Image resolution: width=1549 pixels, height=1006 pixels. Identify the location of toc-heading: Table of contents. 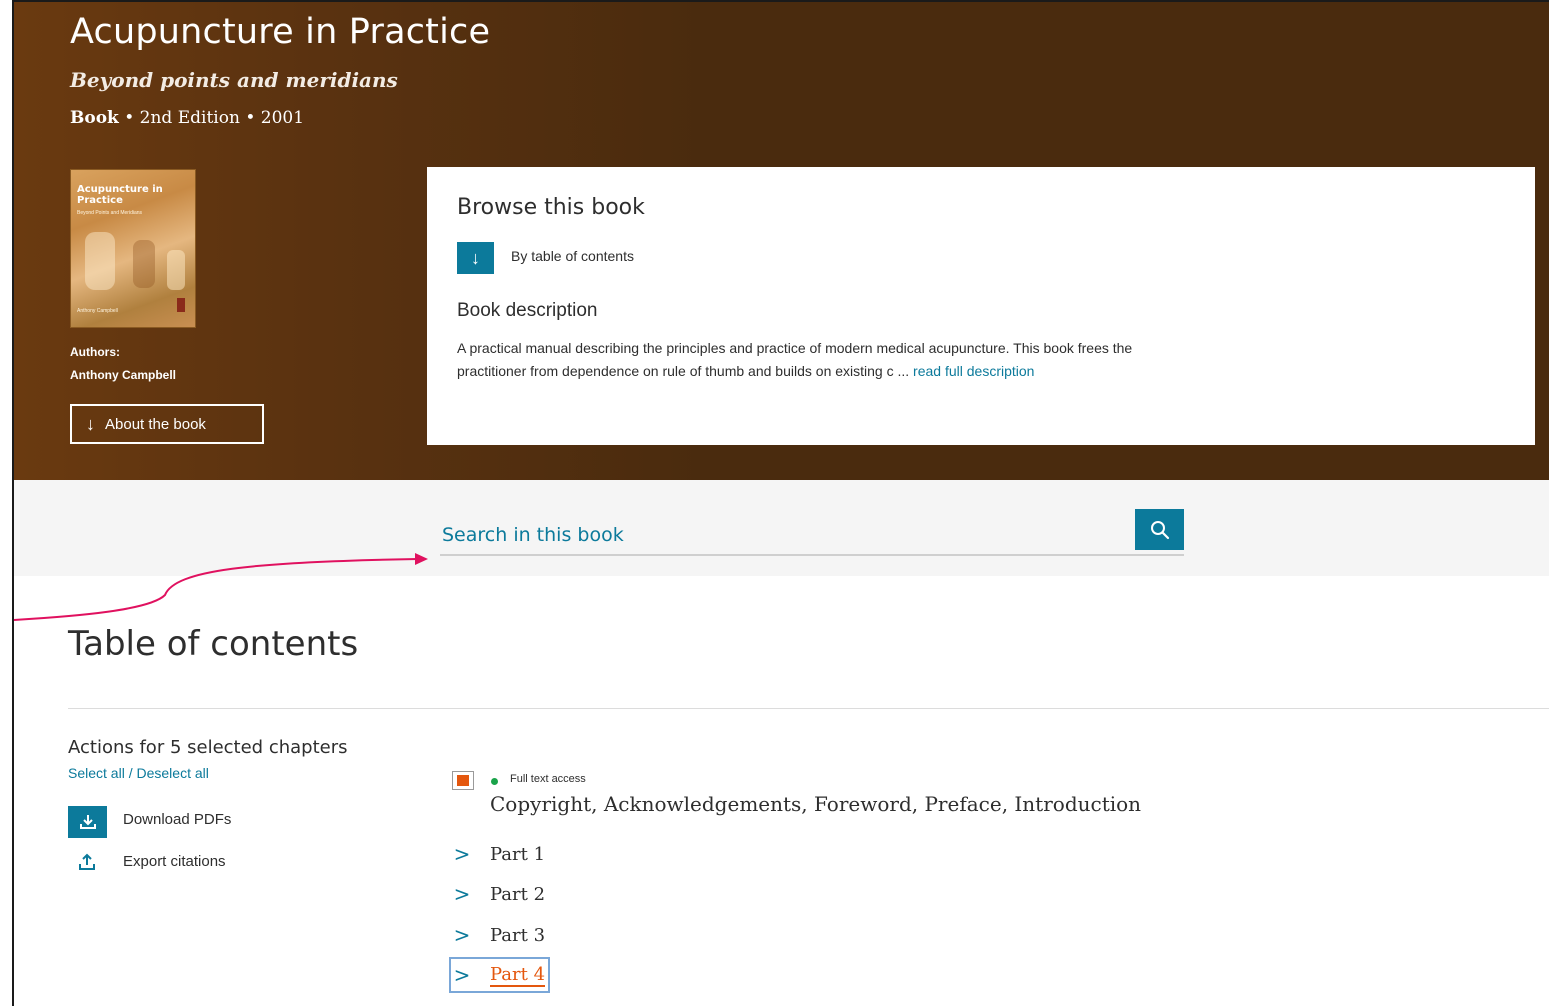
(213, 644).